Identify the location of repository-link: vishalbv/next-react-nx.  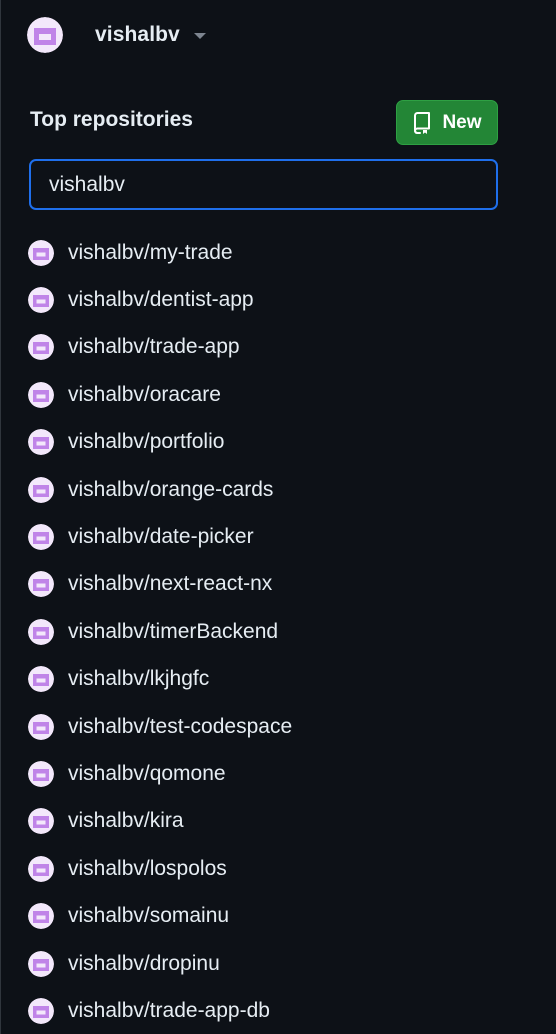
(170, 584).